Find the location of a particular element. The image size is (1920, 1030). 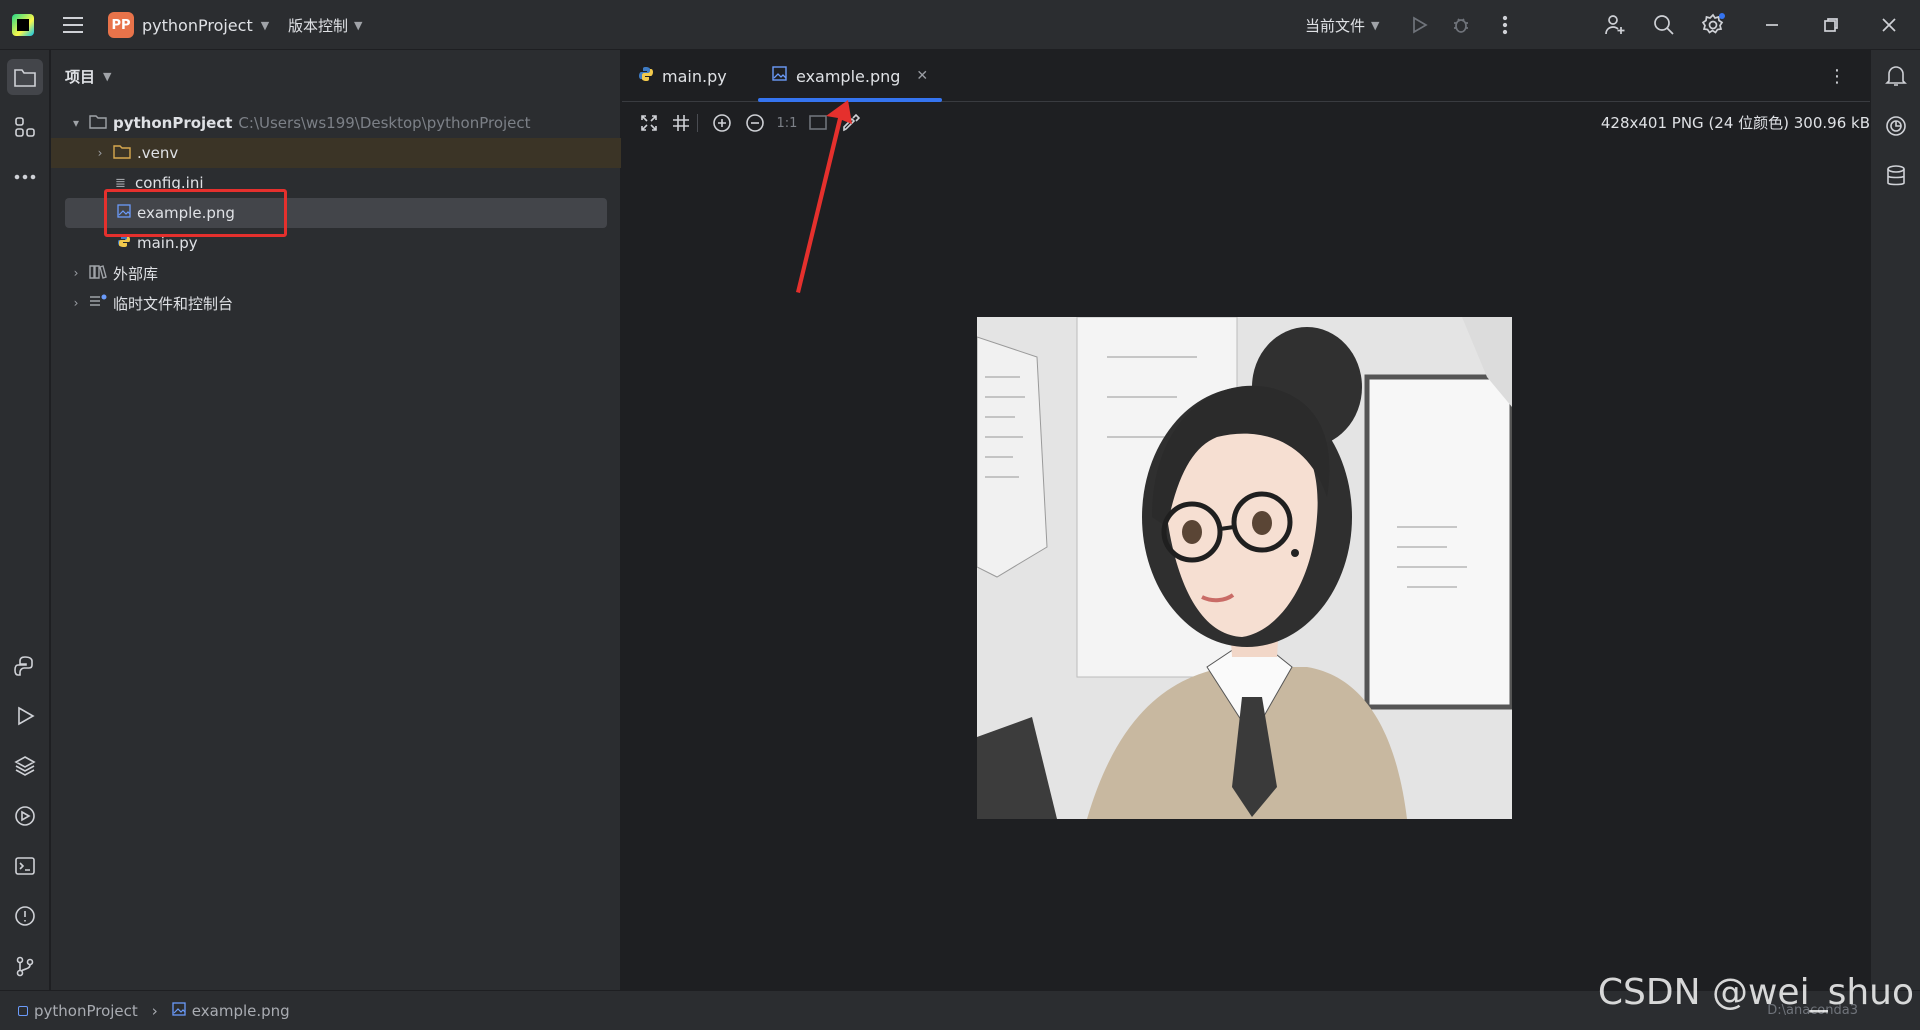

tab-main-py: main.py is located at coordinates (682, 76).